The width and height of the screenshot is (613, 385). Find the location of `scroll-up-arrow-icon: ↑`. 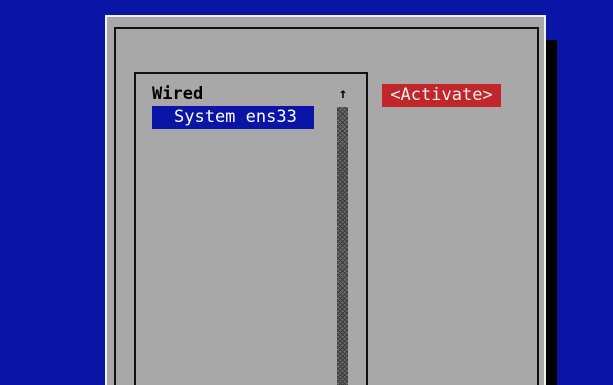

scroll-up-arrow-icon: ↑ is located at coordinates (343, 94).